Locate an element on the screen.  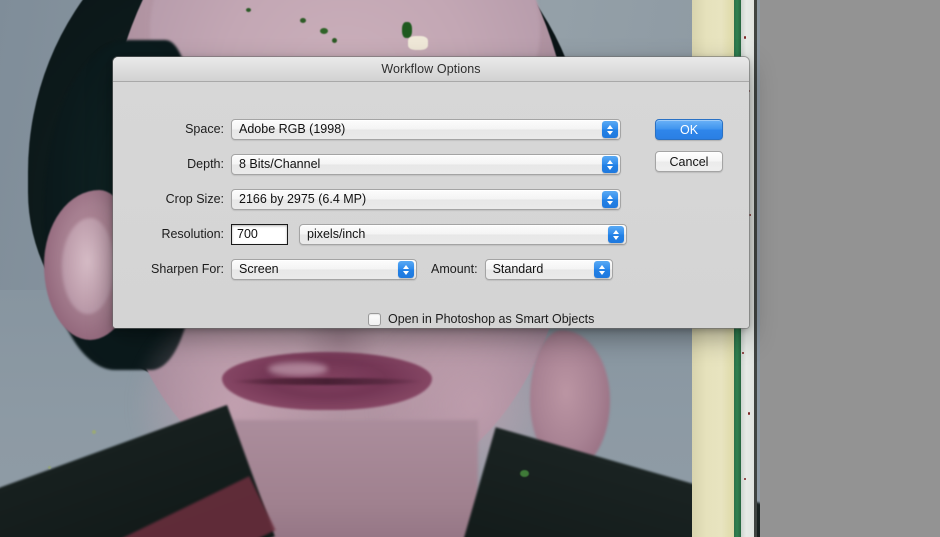
smart-objects-checkbox-row: Open in Photoshop as Smart Objects is located at coordinates (481, 319).